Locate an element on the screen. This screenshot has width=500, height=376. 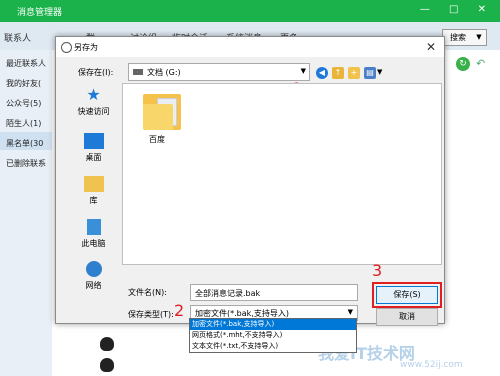
dialog-app-icon is located at coordinates (66, 47).